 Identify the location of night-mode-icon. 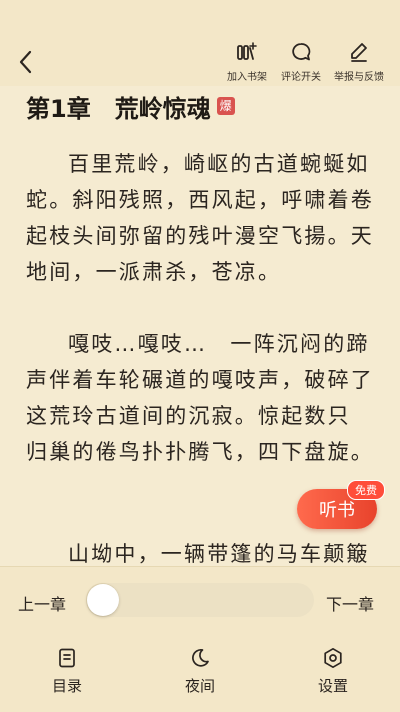
(200, 658).